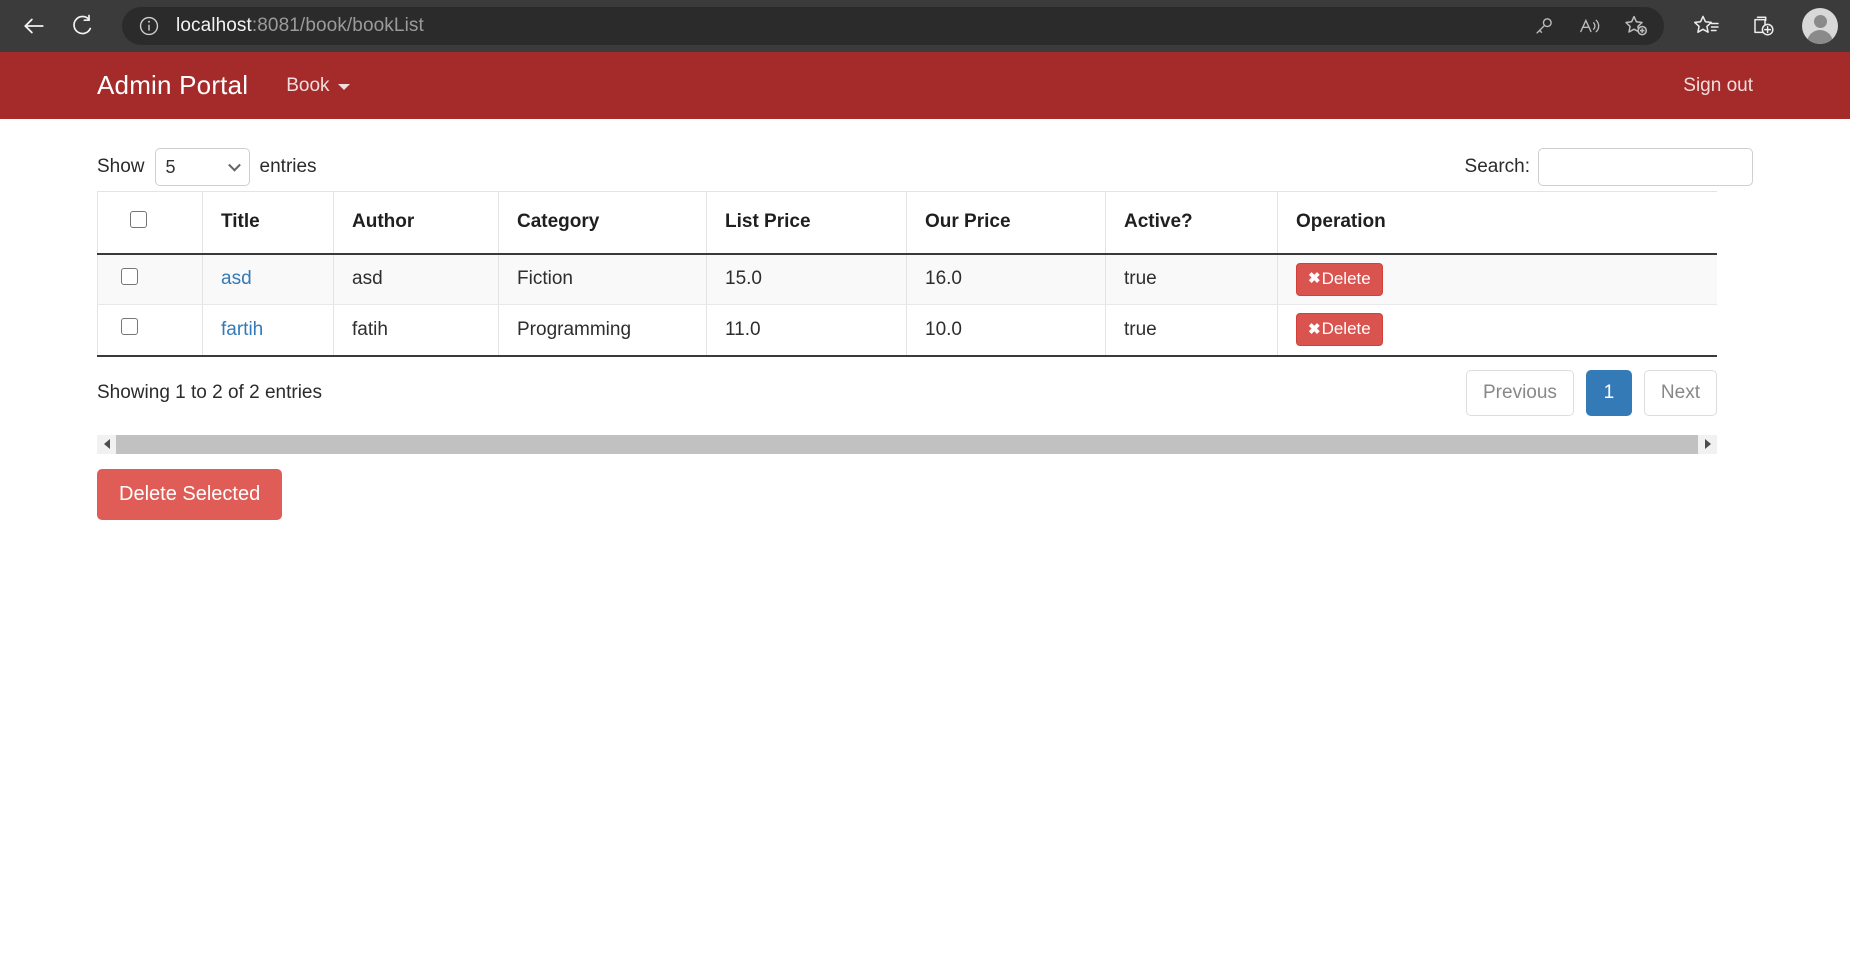 This screenshot has width=1850, height=979. Describe the element at coordinates (1680, 392) in the screenshot. I see `pagination-next: Next` at that location.